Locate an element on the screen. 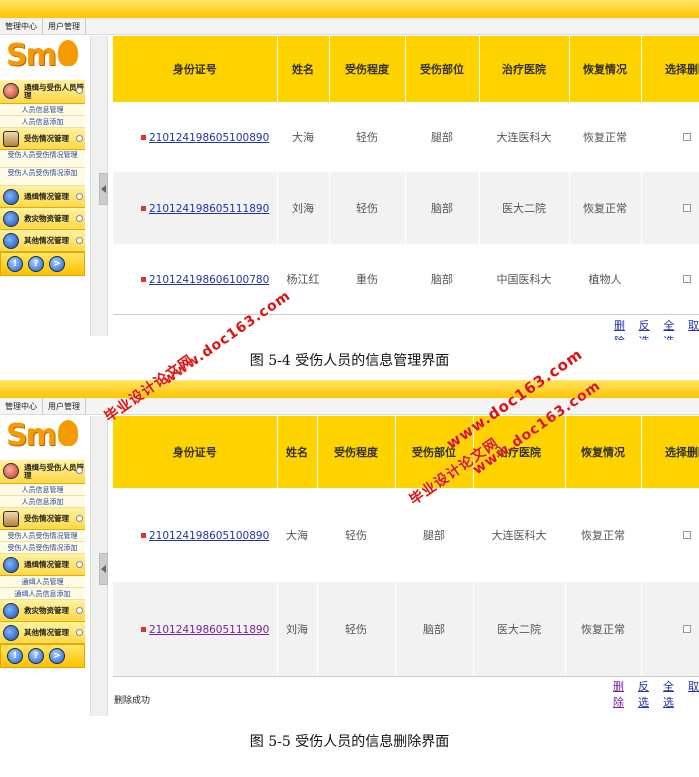 This screenshot has height=777, width=699. id-link: 210124198606100780 is located at coordinates (209, 280).